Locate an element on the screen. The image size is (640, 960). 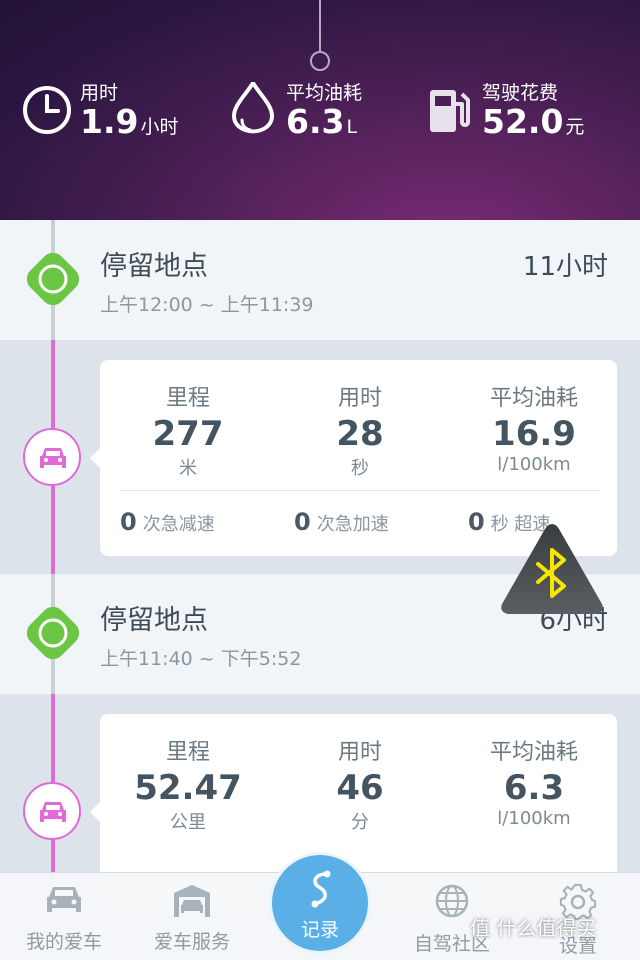
stop-row: 停留地点 上午12:00 ~ 上午11:39 11小时 is located at coordinates (320, 280).